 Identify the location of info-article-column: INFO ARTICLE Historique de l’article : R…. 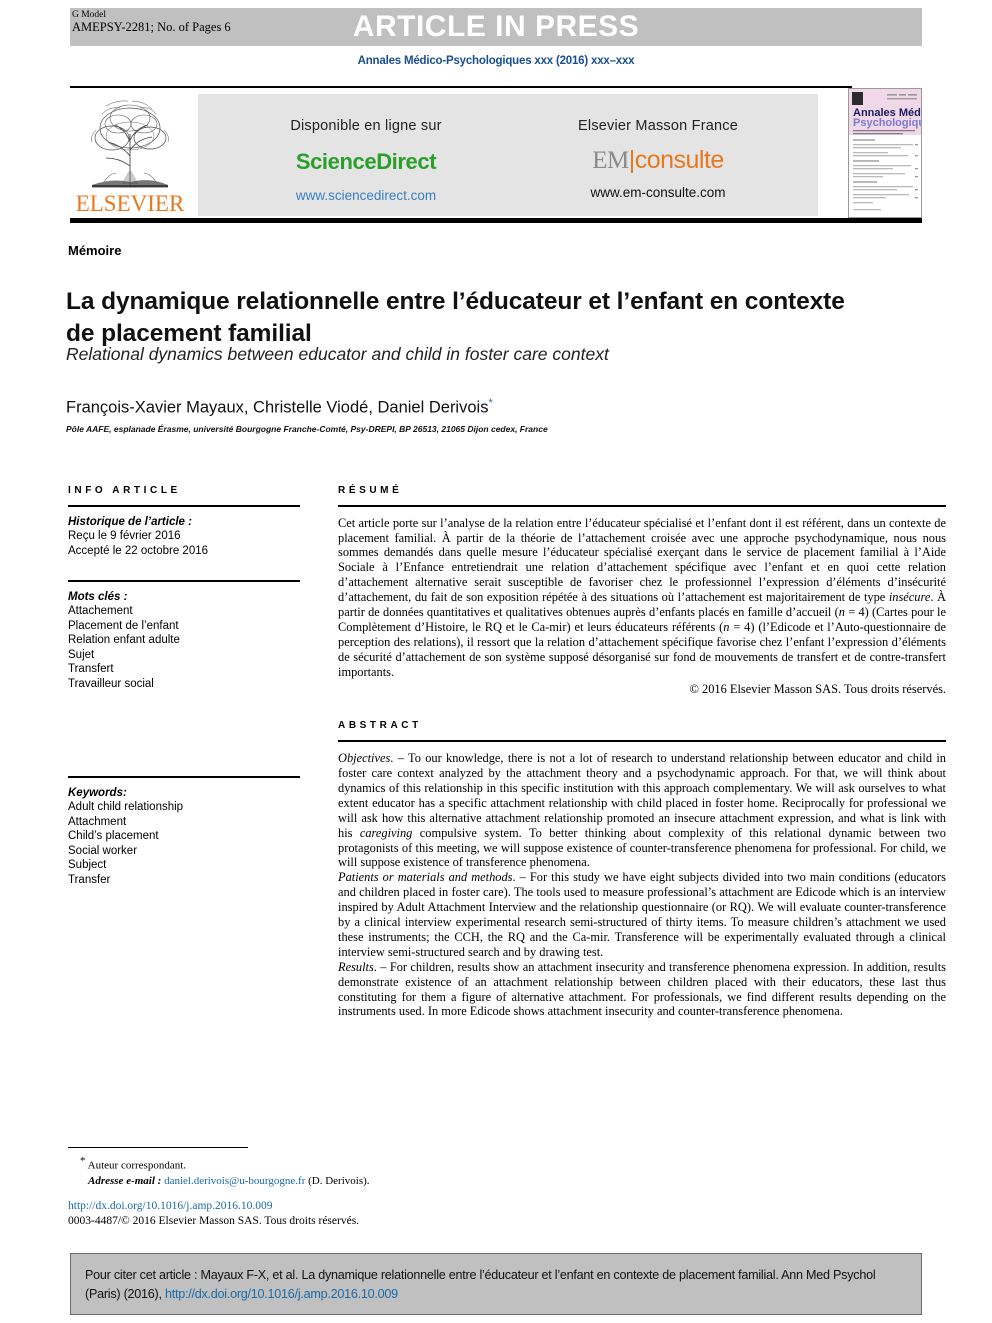
(184, 686).